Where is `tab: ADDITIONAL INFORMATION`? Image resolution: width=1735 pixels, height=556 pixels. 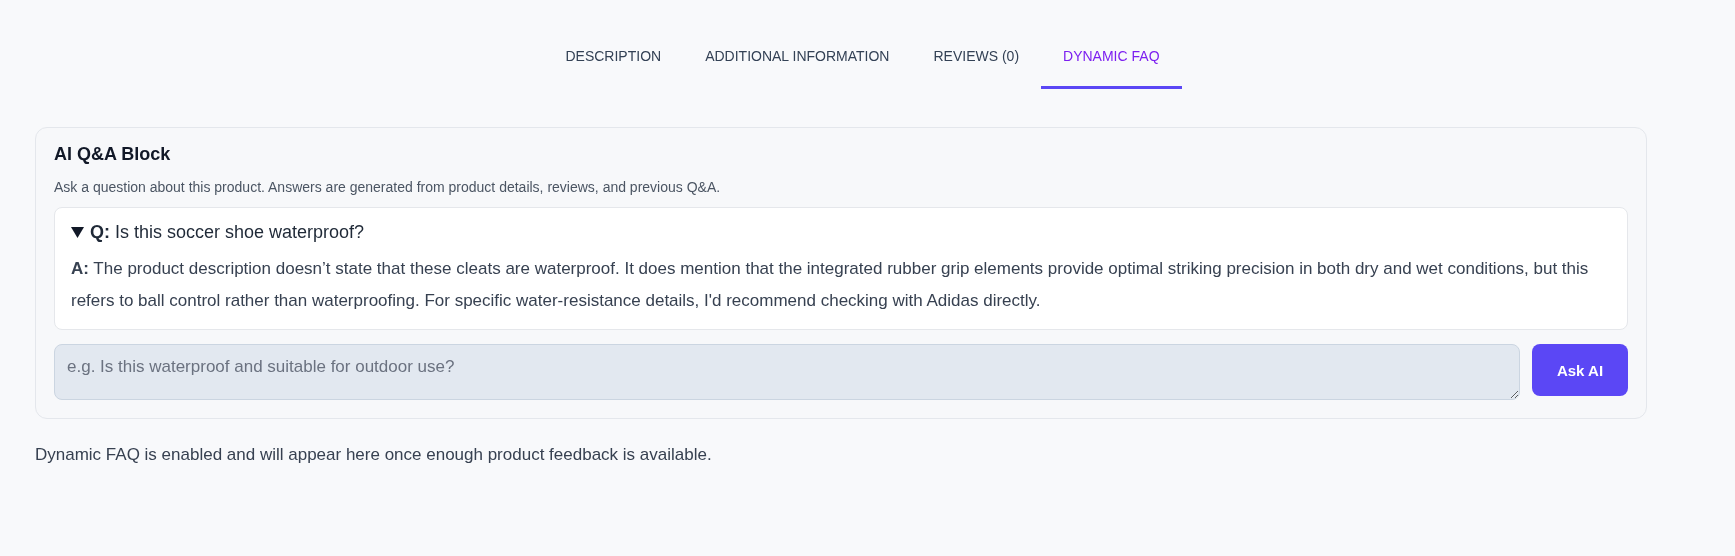
tab: ADDITIONAL INFORMATION is located at coordinates (797, 64).